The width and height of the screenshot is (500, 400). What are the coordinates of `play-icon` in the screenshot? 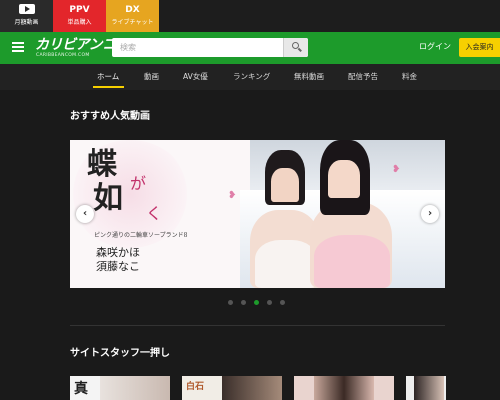 It's located at (26, 9).